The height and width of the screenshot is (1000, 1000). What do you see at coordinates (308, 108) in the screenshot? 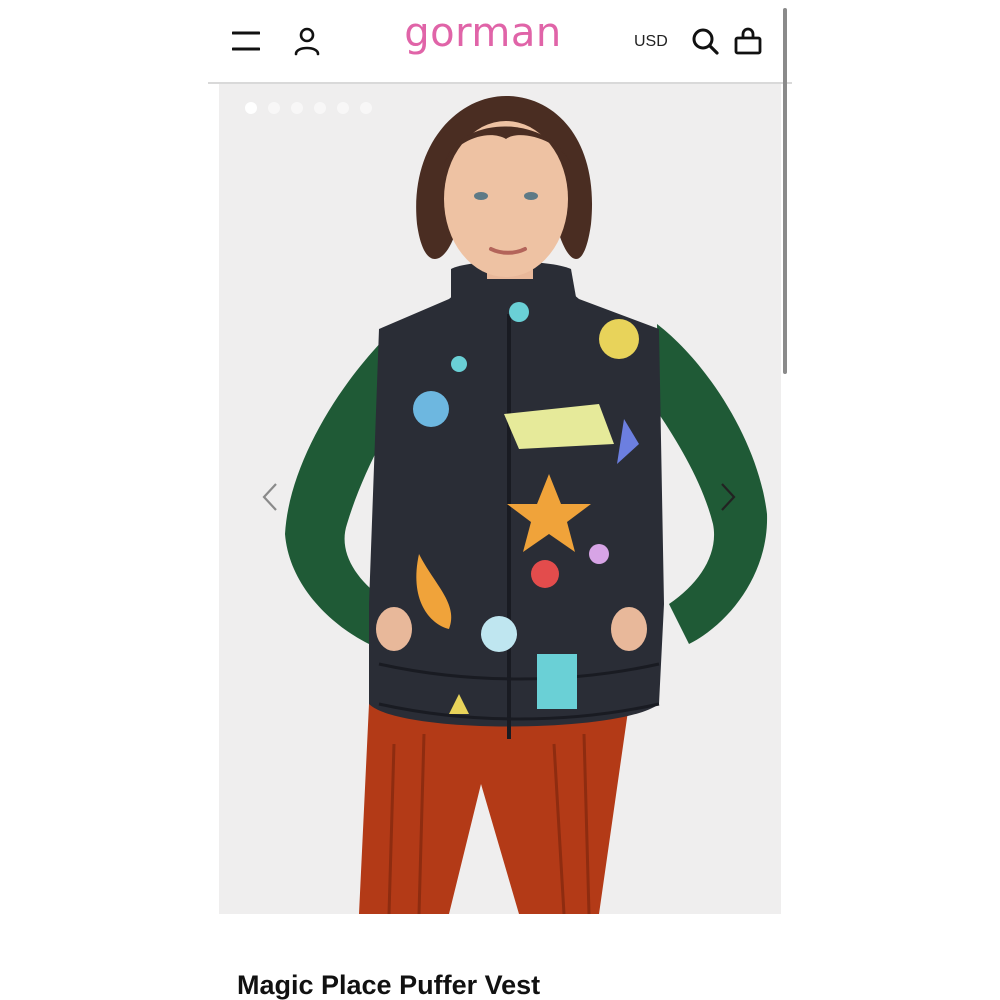
I see `gallery-pagination` at bounding box center [308, 108].